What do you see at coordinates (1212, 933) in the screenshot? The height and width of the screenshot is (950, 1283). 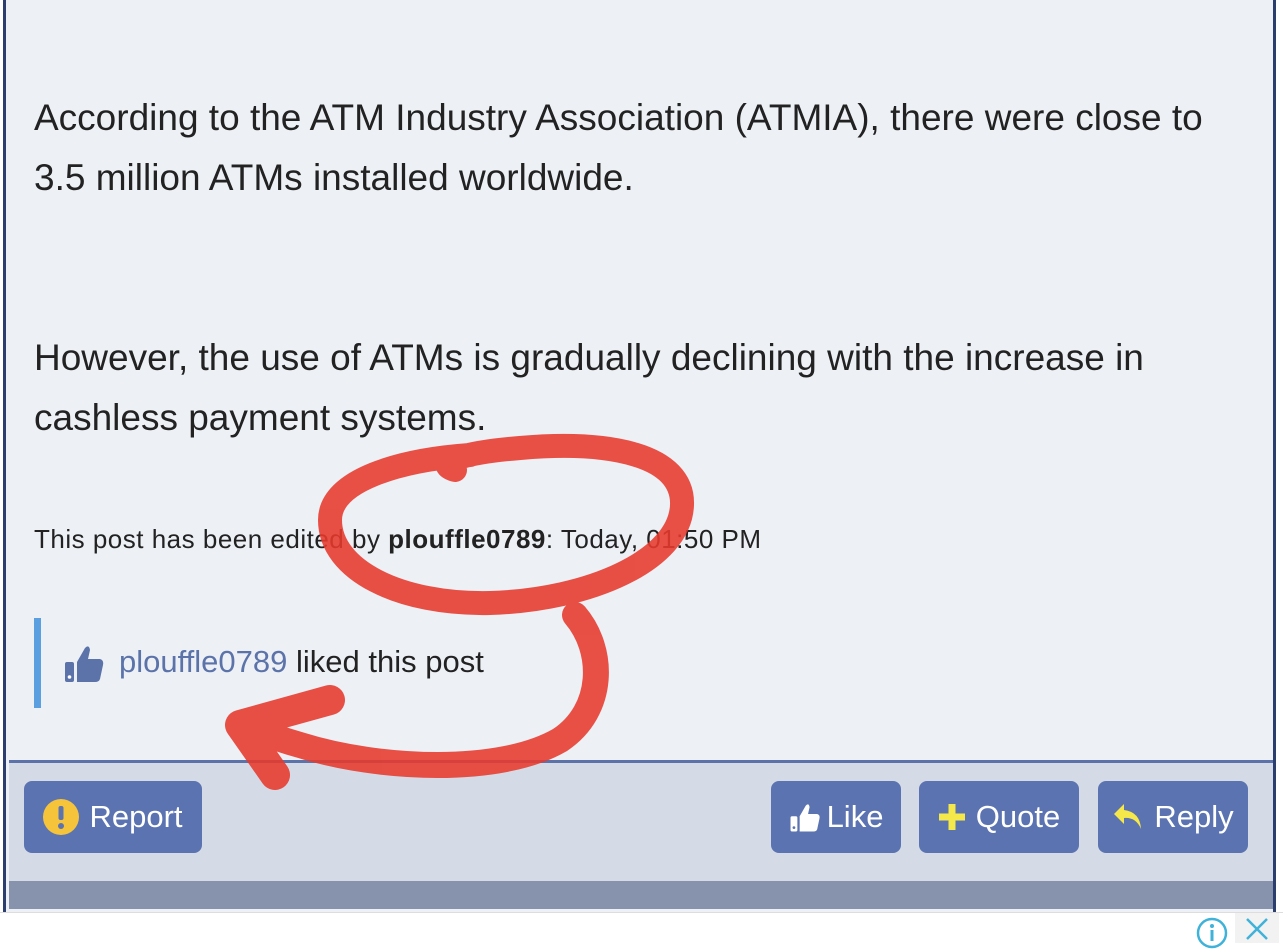 I see `info-icon` at bounding box center [1212, 933].